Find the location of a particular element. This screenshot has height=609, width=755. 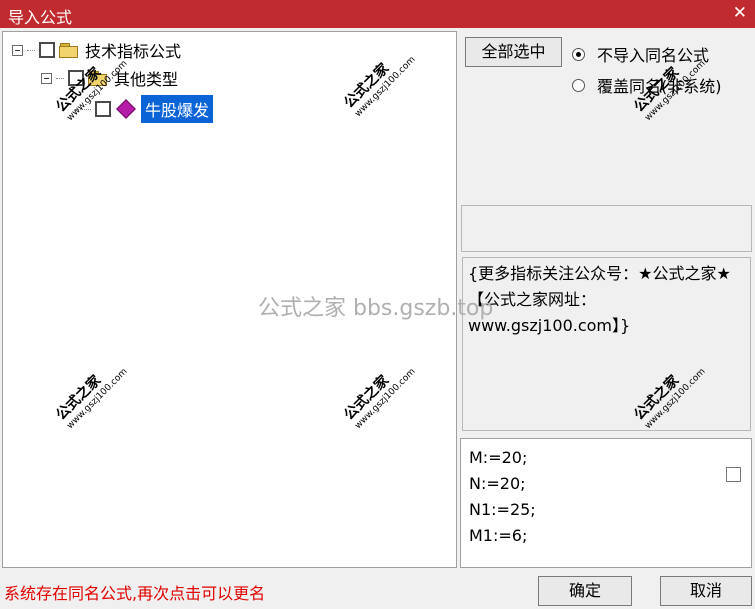

title-bar: 导入公式 ✕ is located at coordinates (377, 14).